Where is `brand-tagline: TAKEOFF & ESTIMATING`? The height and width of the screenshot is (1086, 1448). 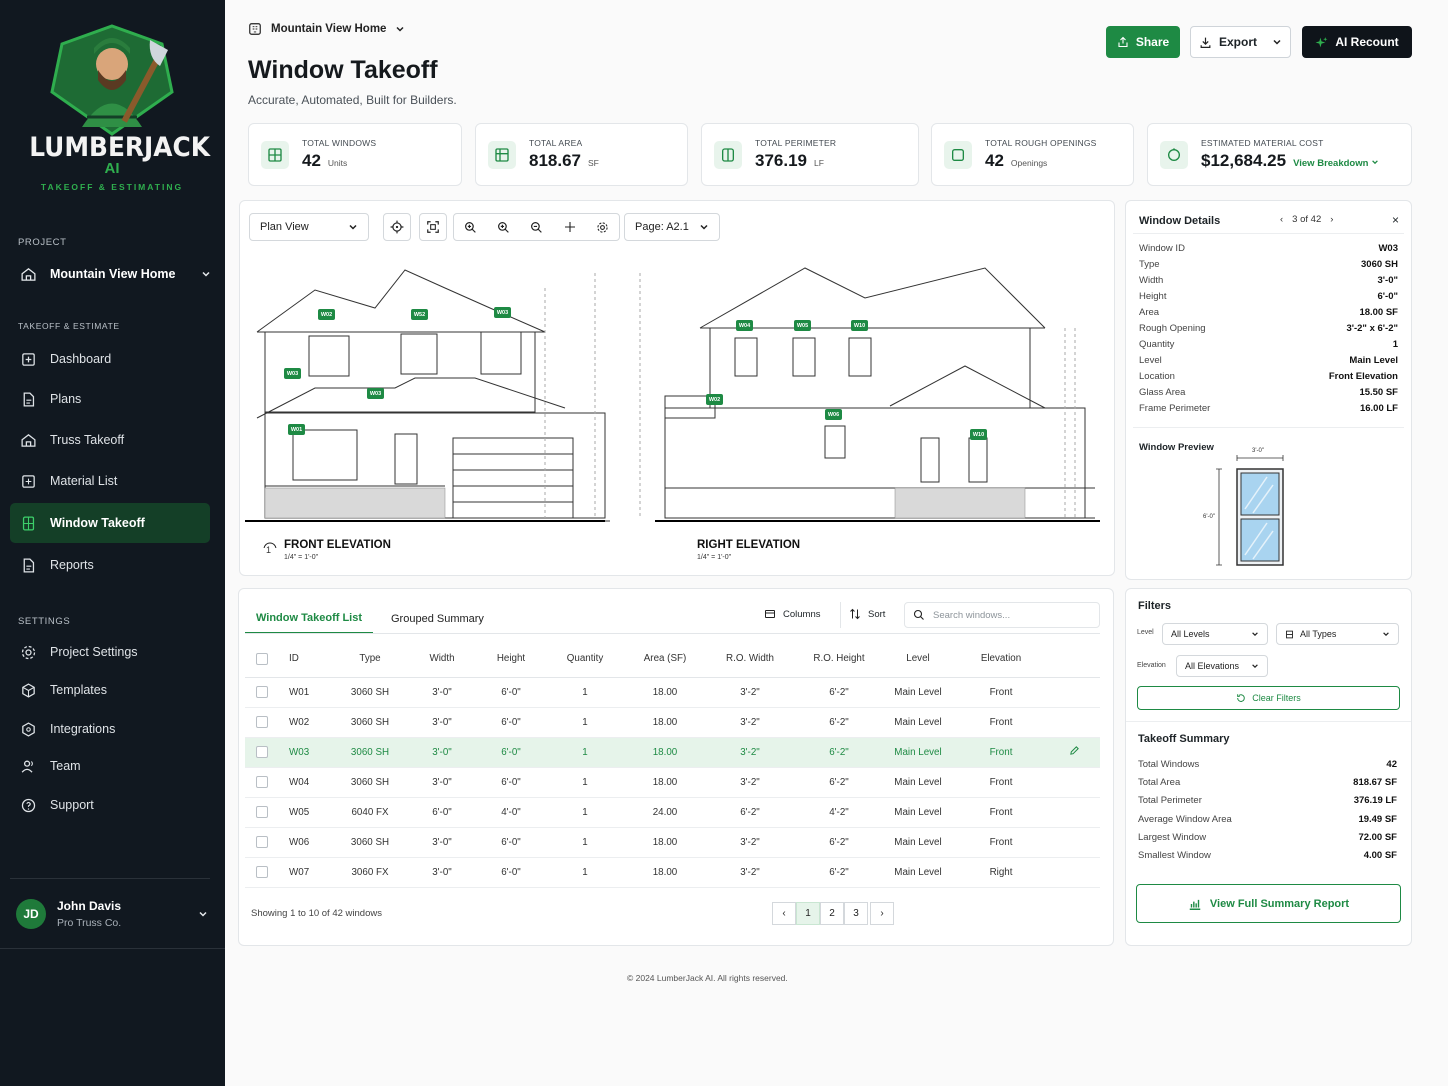 brand-tagline: TAKEOFF & ESTIMATING is located at coordinates (112, 187).